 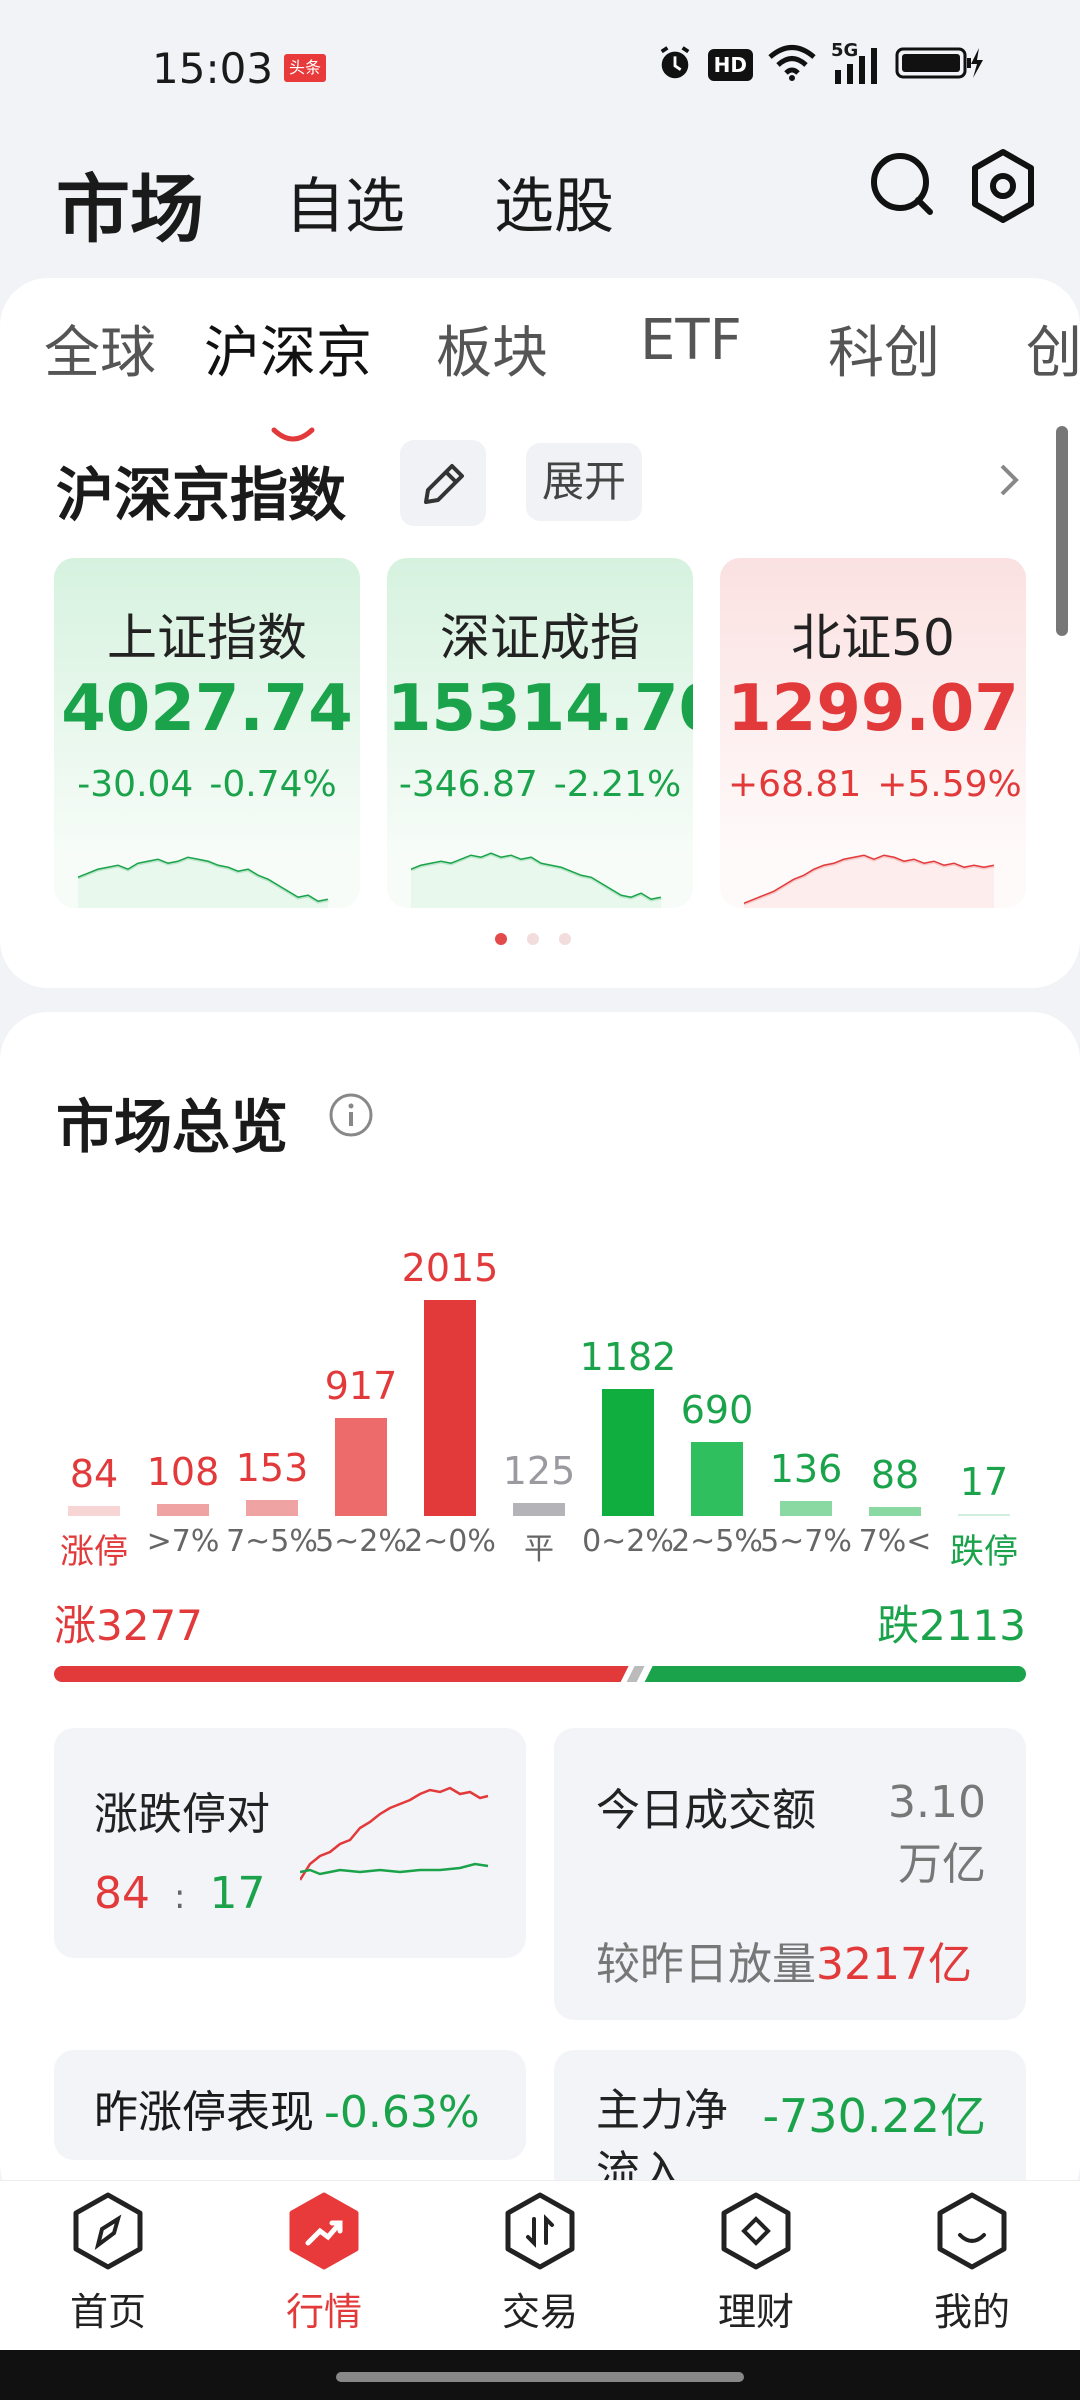 I want to click on tab-stock-picker: 选股, so click(x=554, y=201).